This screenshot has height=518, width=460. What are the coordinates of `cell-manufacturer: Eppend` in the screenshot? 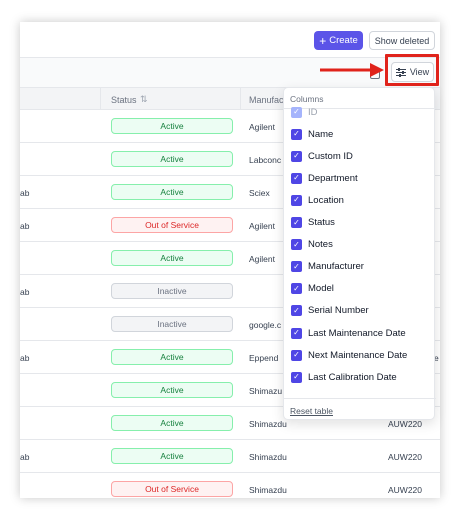 It's located at (264, 358).